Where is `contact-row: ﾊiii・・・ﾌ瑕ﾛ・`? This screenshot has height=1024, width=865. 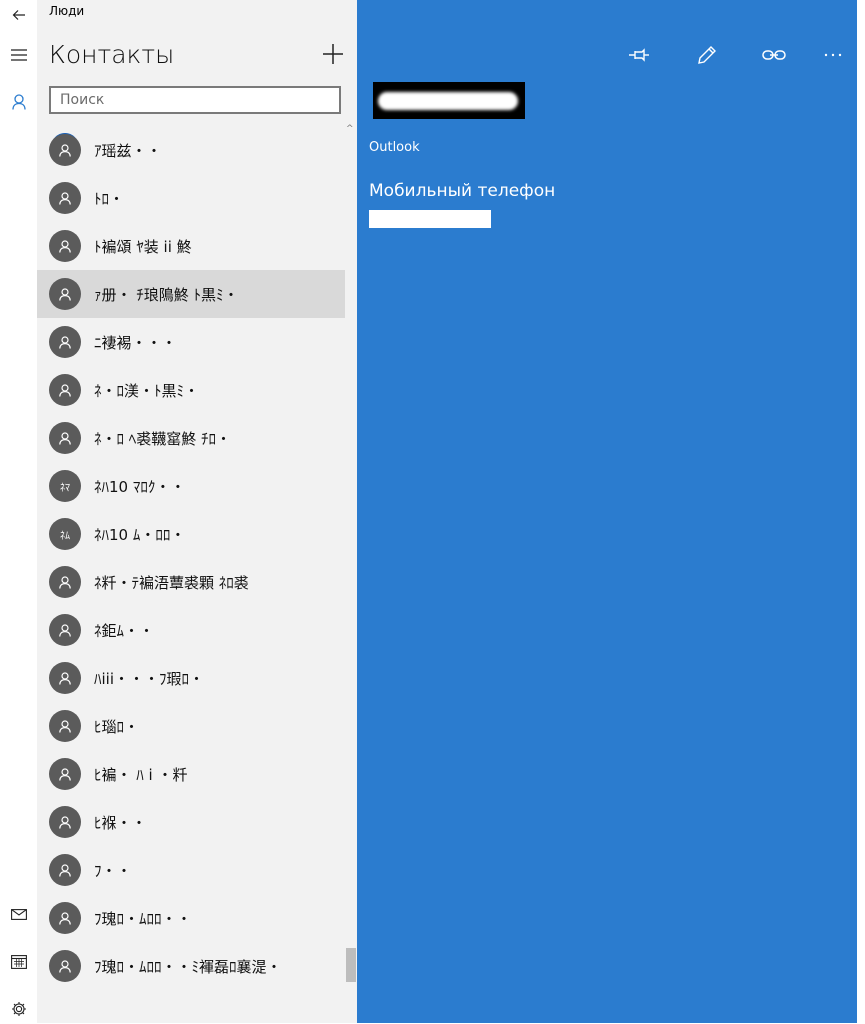
contact-row: ﾊiii・・・ﾌ瑕ﾛ・ is located at coordinates (191, 678).